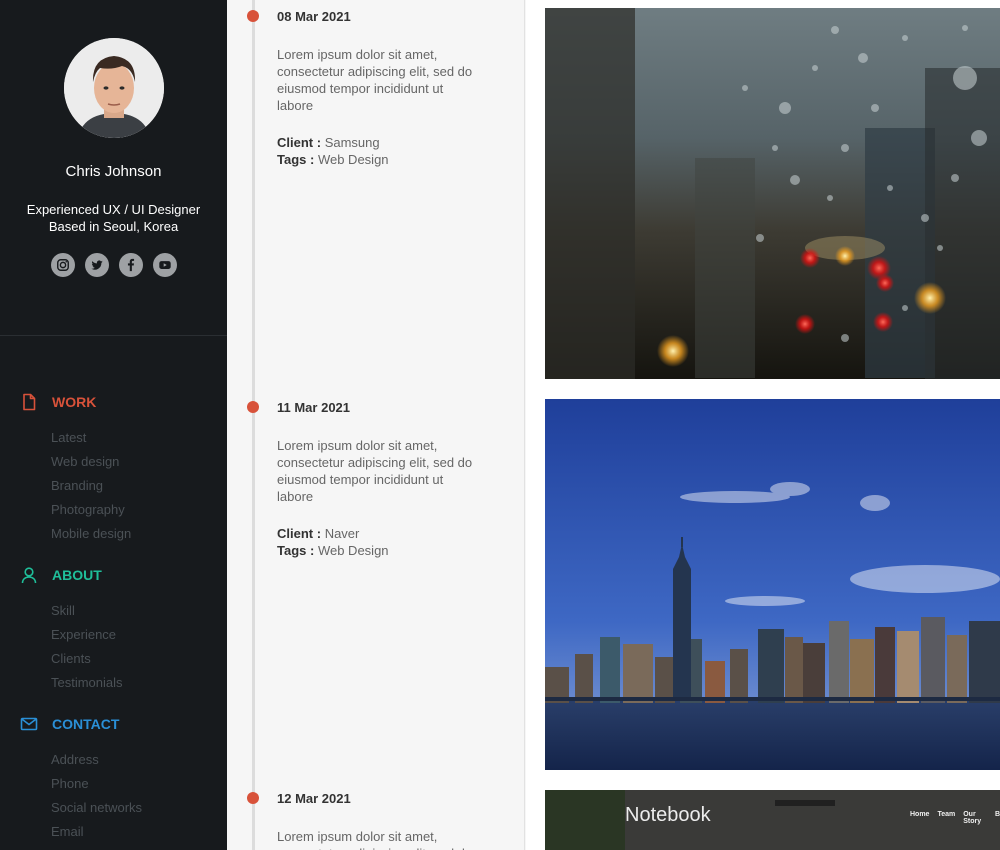 This screenshot has width=1000, height=850. I want to click on notebook-site-photo: Notebook Home Team Our Story B, so click(772, 820).